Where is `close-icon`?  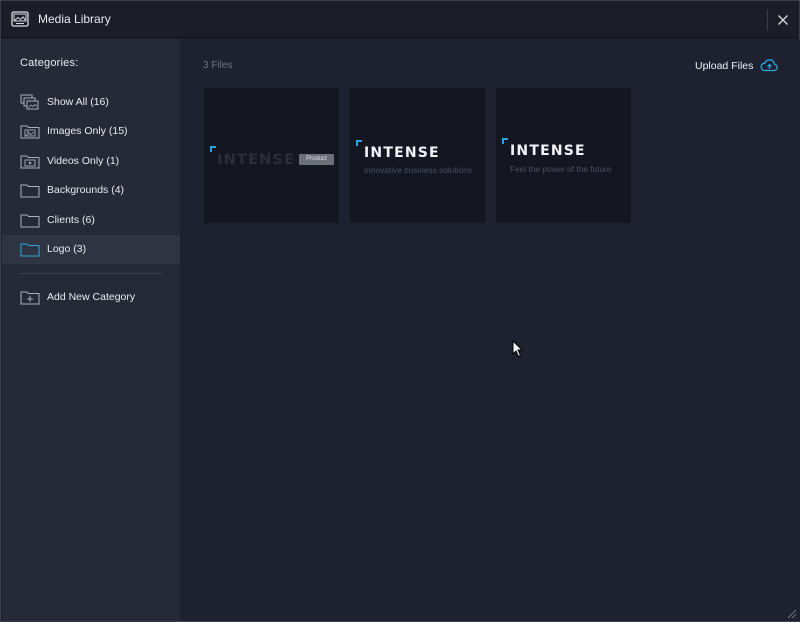
close-icon is located at coordinates (783, 20).